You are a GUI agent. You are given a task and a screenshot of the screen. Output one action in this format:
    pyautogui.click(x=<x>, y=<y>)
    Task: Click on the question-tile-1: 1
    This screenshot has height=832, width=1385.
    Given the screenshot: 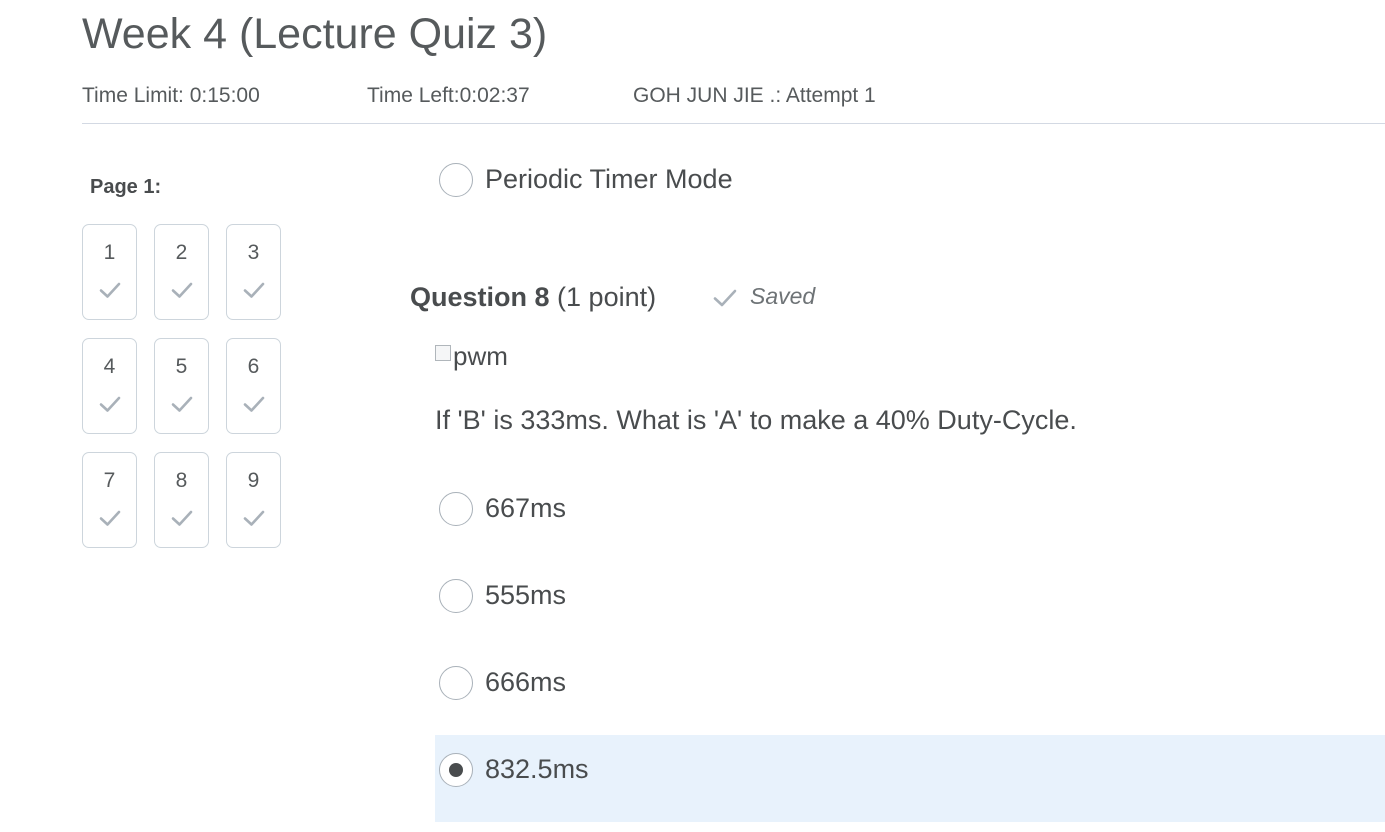 What is the action you would take?
    pyautogui.click(x=109, y=272)
    